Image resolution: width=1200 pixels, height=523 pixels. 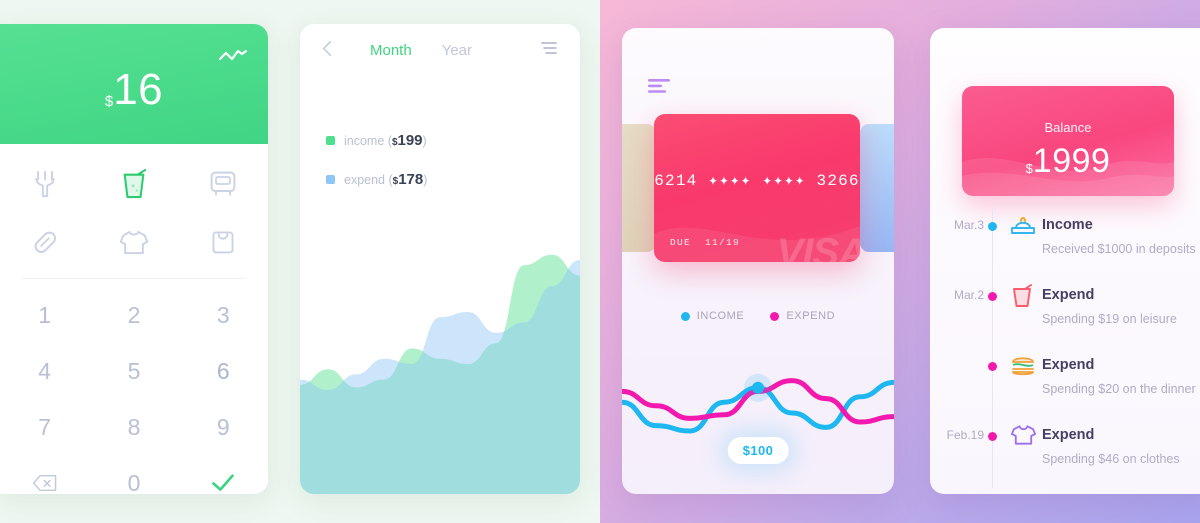 I want to click on legend-income-text: income, so click(x=364, y=141).